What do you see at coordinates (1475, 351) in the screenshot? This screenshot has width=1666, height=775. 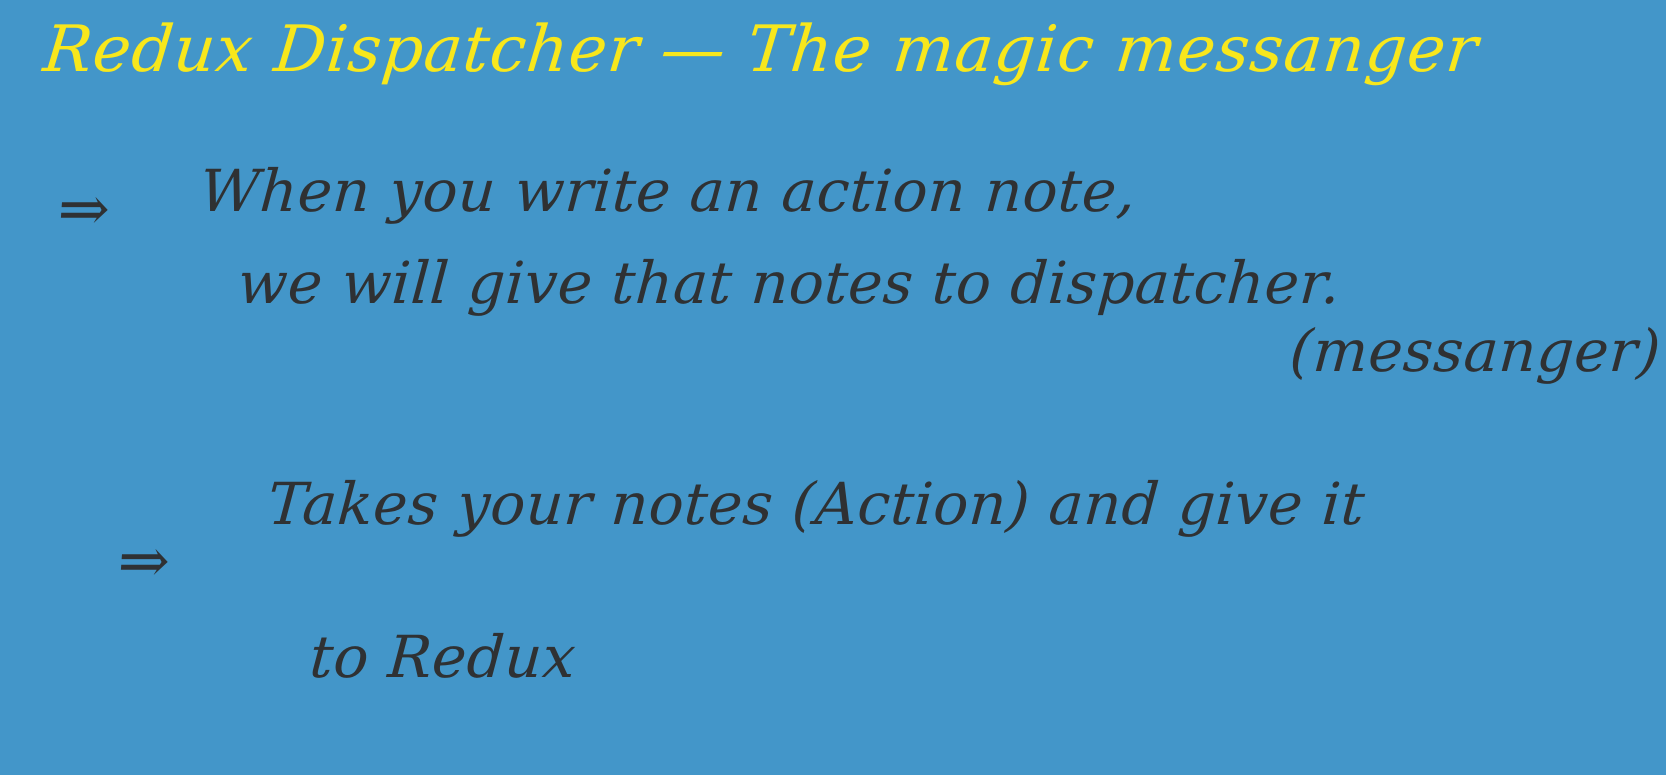 I see `bullet1-line3: (messanger)` at bounding box center [1475, 351].